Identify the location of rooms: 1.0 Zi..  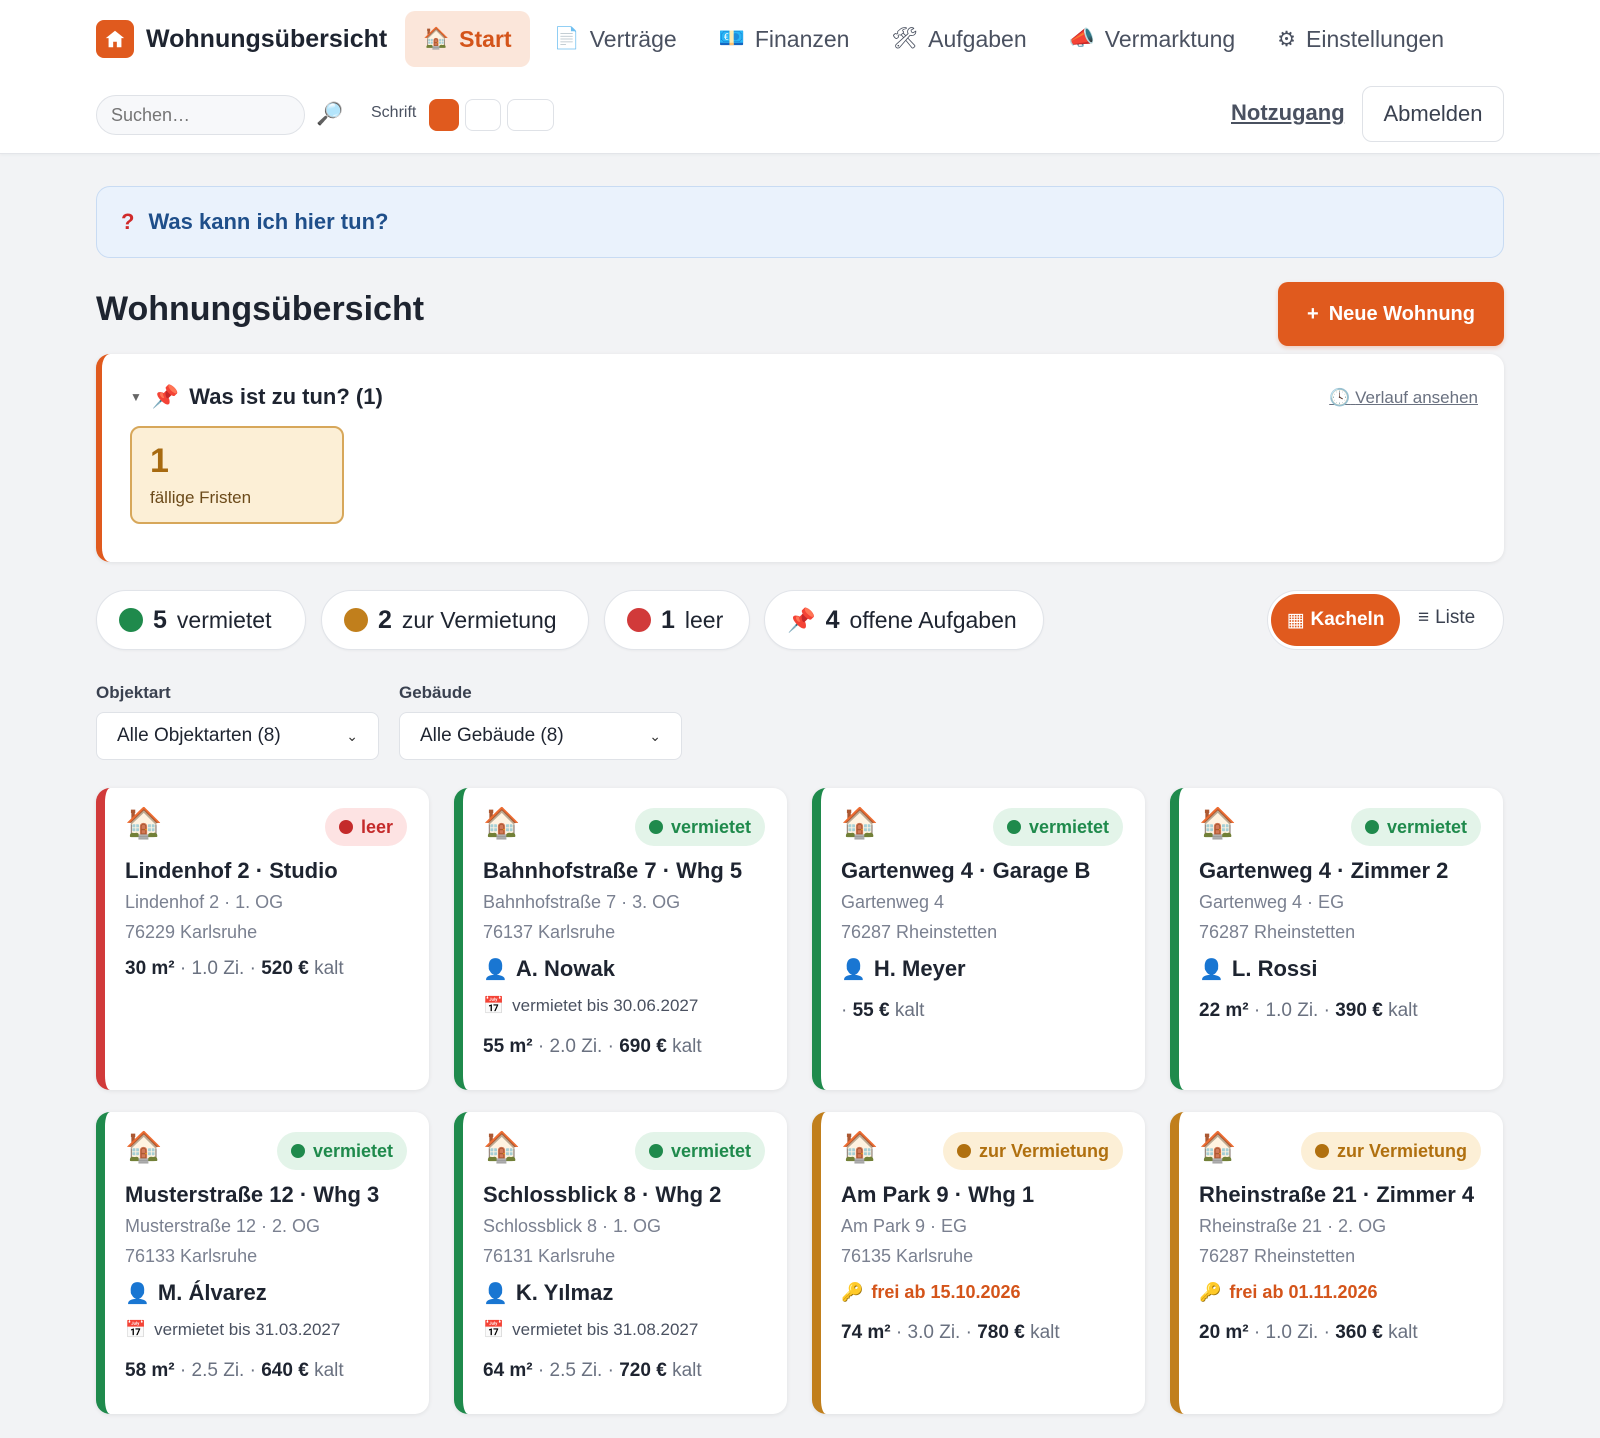
(1292, 1010).